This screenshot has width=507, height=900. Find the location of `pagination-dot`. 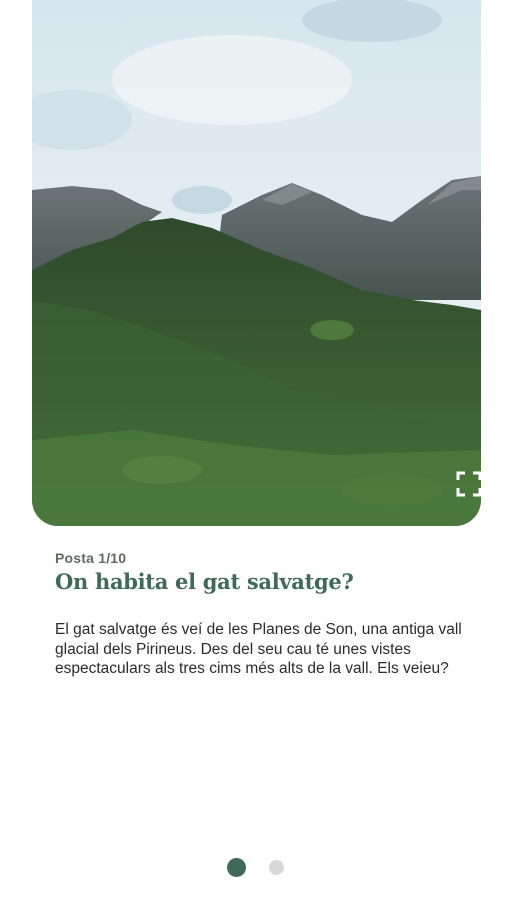

pagination-dot is located at coordinates (276, 867).